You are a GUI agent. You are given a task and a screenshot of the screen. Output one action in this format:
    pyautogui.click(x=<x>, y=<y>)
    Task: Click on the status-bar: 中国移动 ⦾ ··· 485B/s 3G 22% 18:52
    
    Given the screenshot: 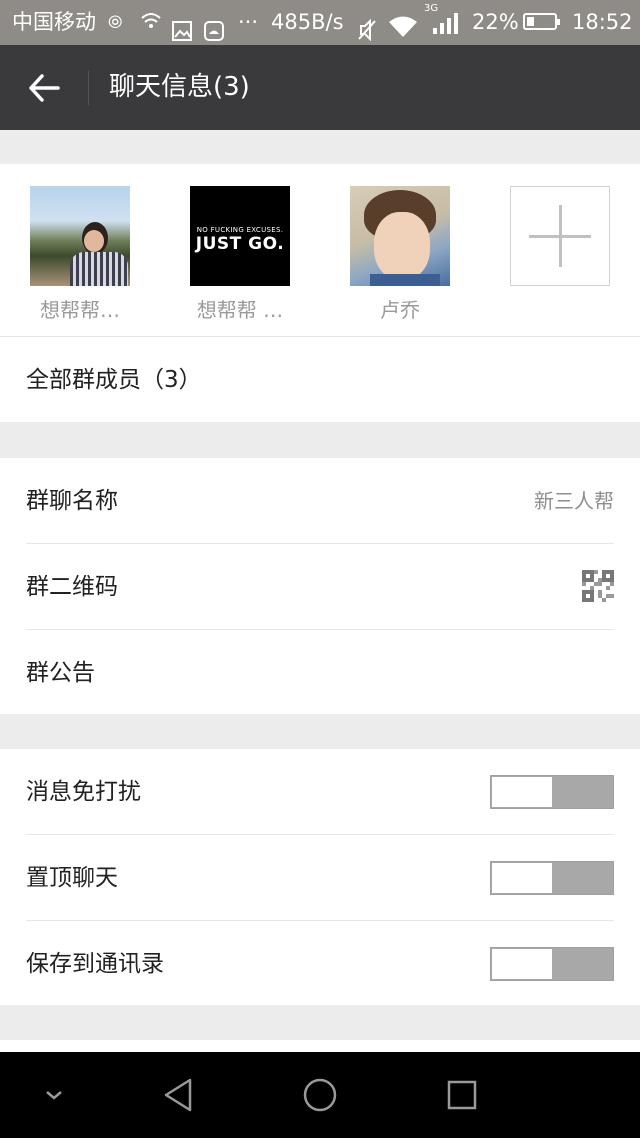 What is the action you would take?
    pyautogui.click(x=320, y=22)
    